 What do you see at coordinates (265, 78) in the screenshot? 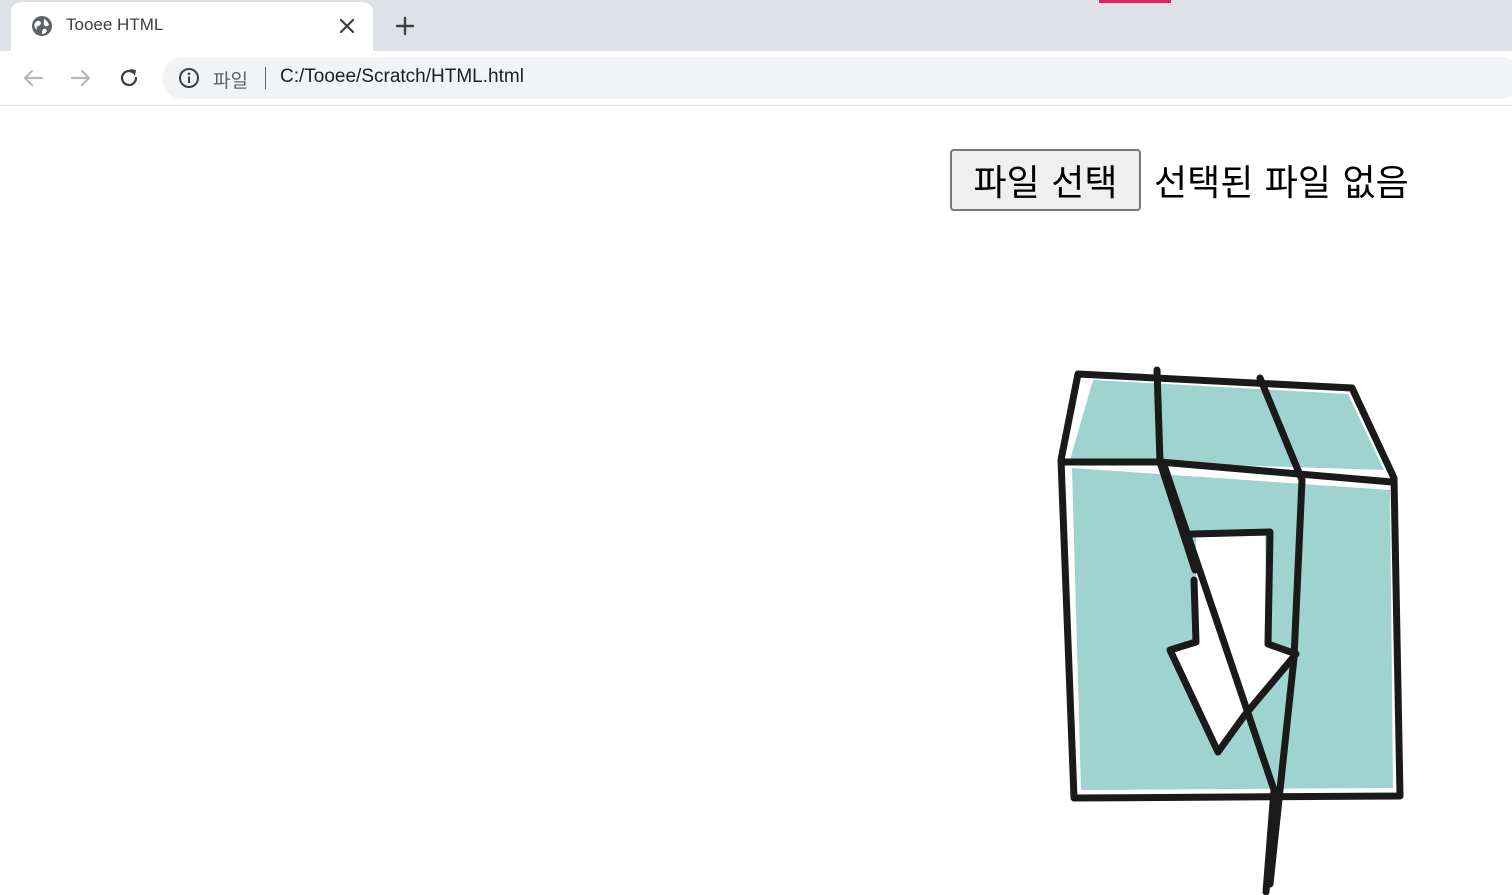
I see `omnibox-divider` at bounding box center [265, 78].